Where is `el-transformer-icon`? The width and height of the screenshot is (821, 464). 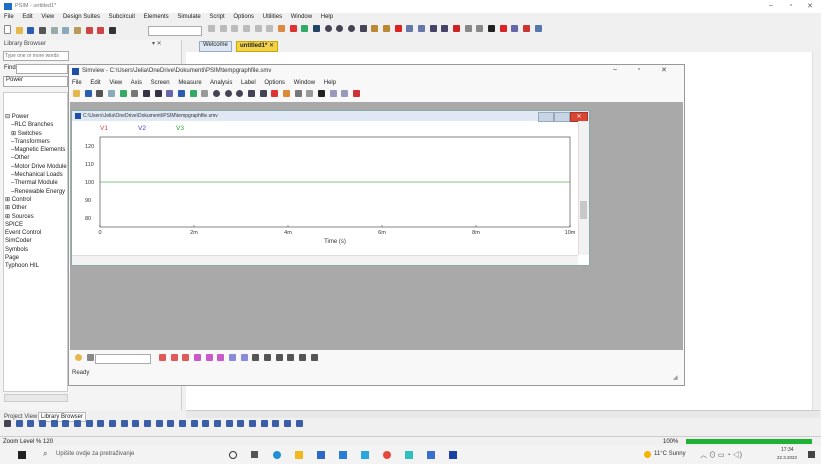
el-transformer-icon is located at coordinates (253, 423).